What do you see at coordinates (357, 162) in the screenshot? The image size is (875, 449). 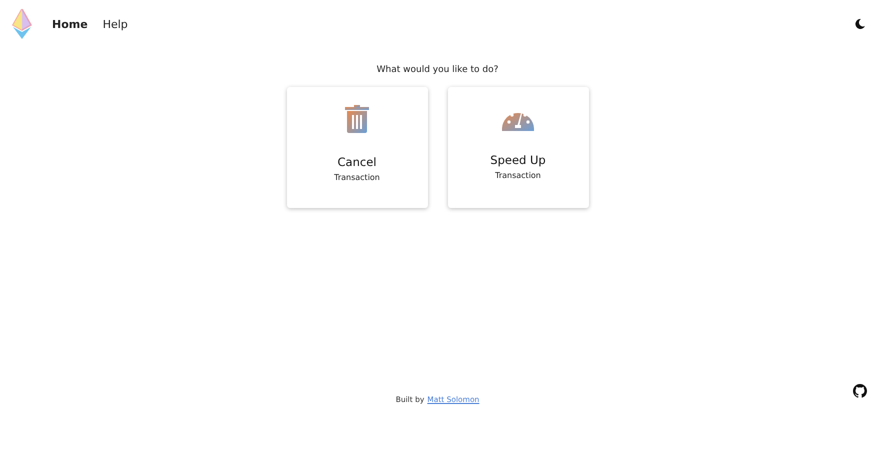 I see `card-title: Cancel` at bounding box center [357, 162].